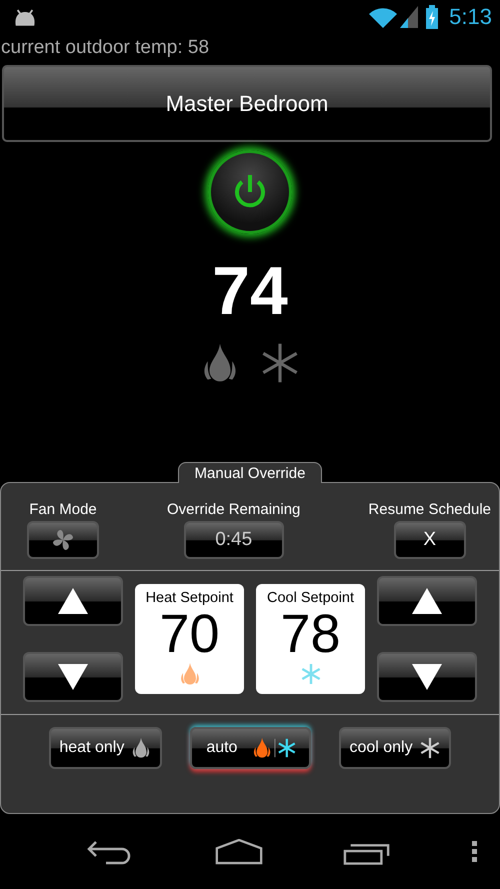  Describe the element at coordinates (234, 540) in the screenshot. I see `control-button: 0:45` at that location.